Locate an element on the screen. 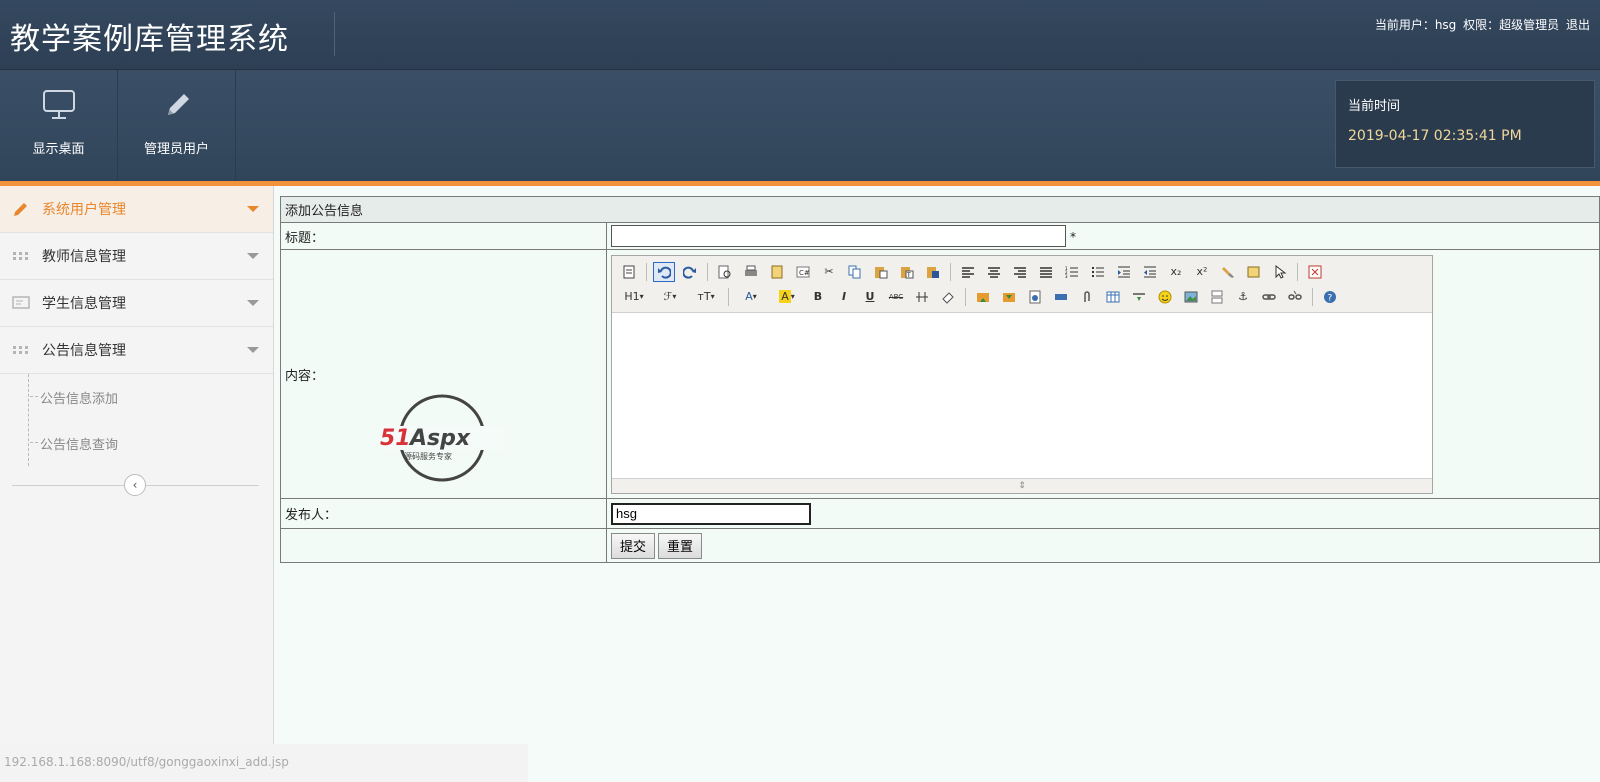 This screenshot has height=782, width=1600. logout-link: 退出 is located at coordinates (1578, 25).